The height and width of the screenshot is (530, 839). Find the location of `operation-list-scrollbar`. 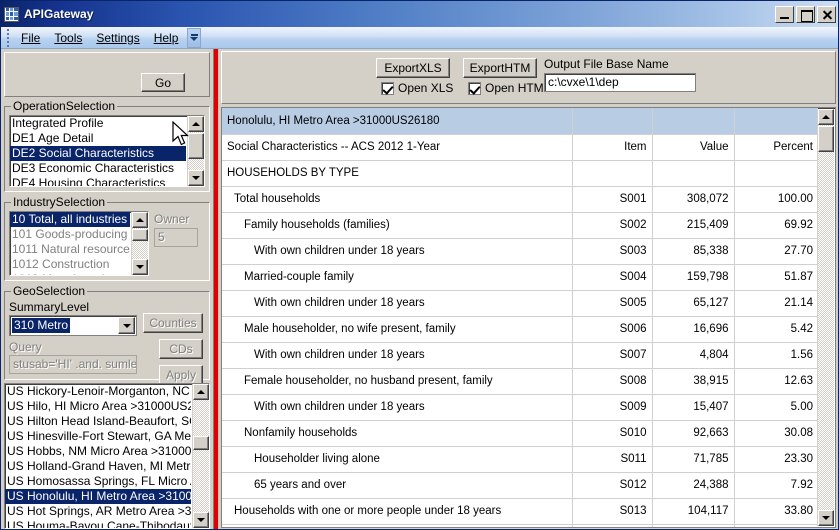

operation-list-scrollbar is located at coordinates (195, 151).